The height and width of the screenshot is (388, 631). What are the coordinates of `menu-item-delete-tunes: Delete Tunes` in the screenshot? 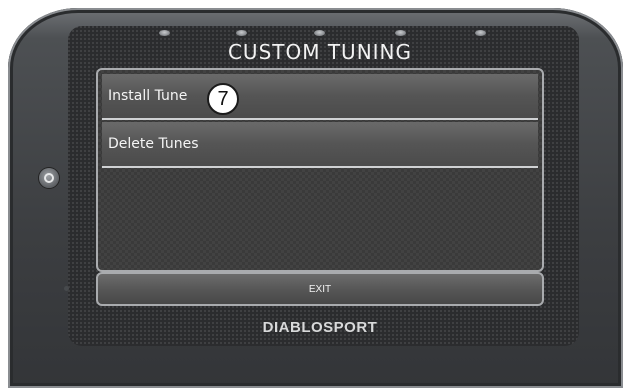 It's located at (320, 145).